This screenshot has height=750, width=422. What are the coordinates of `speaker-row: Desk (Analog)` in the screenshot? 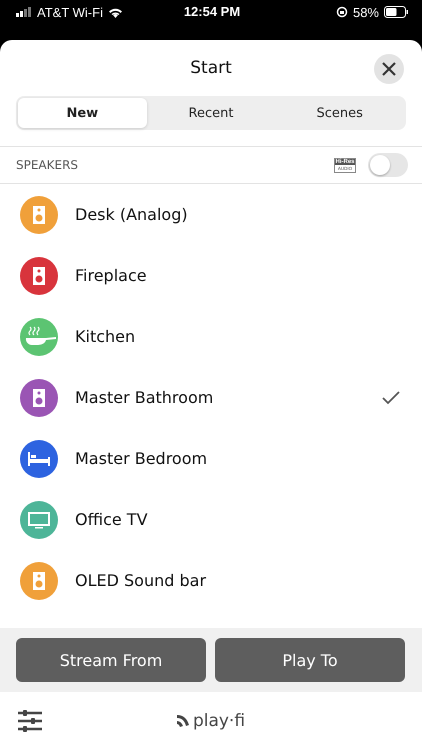 It's located at (211, 214).